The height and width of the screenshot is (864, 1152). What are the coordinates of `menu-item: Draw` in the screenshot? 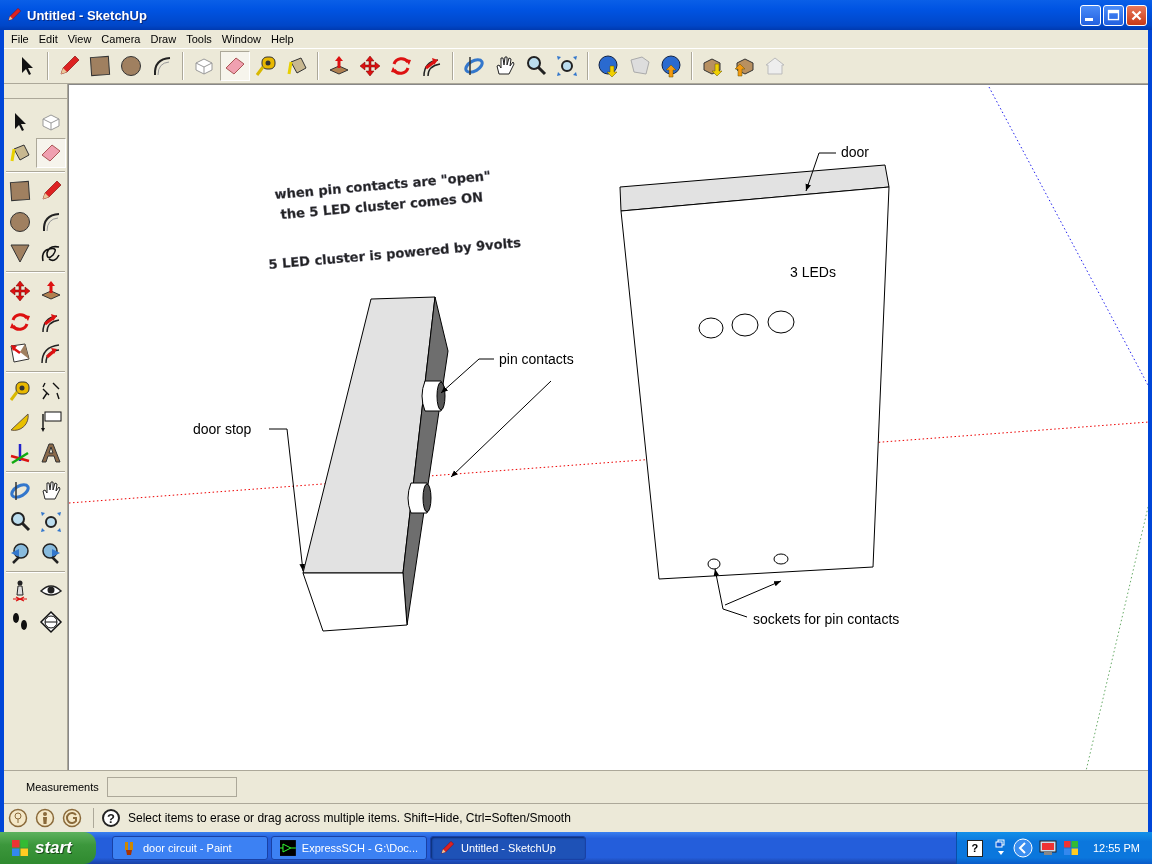 It's located at (163, 39).